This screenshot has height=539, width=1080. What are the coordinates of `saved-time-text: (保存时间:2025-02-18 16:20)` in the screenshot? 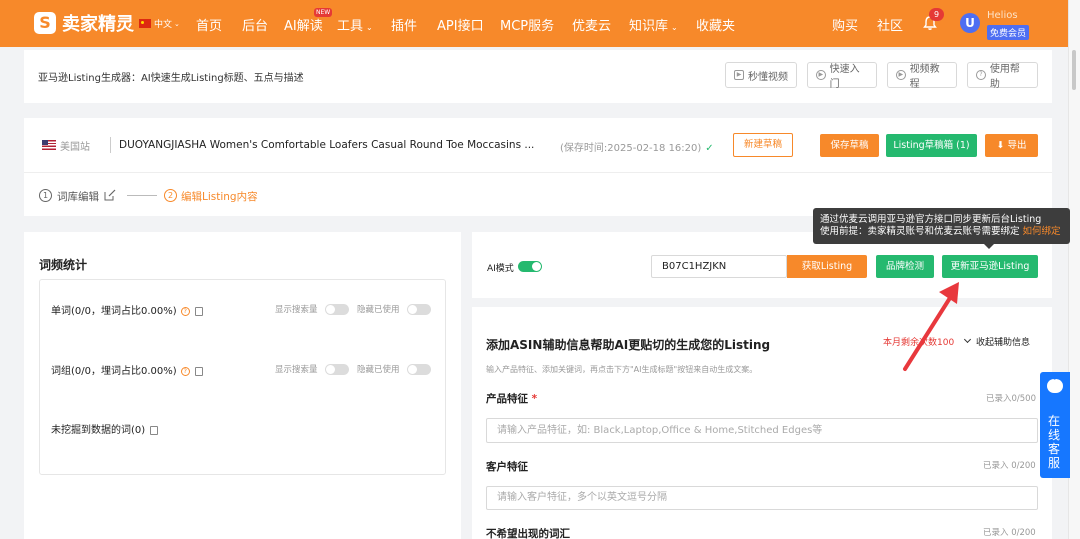 It's located at (631, 148).